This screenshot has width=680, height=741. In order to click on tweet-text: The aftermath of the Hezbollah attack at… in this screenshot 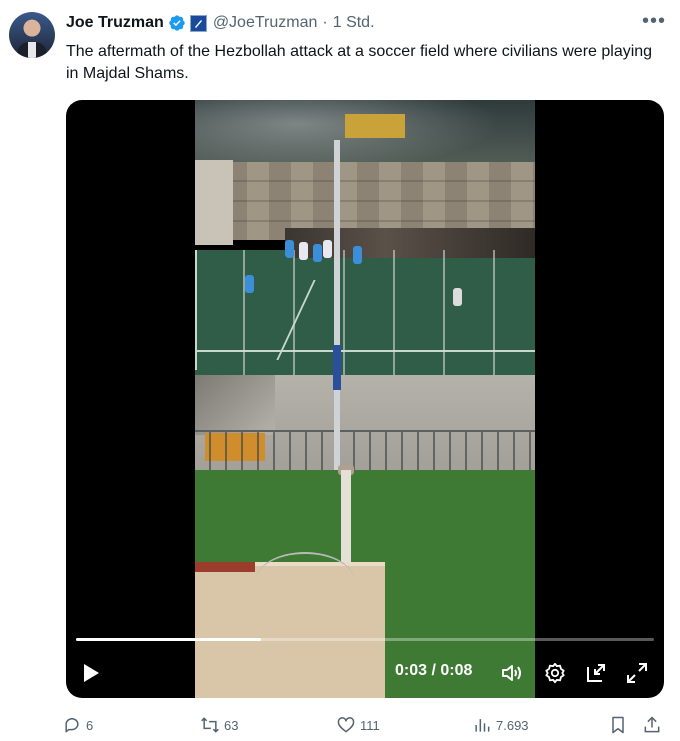, I will do `click(359, 62)`.